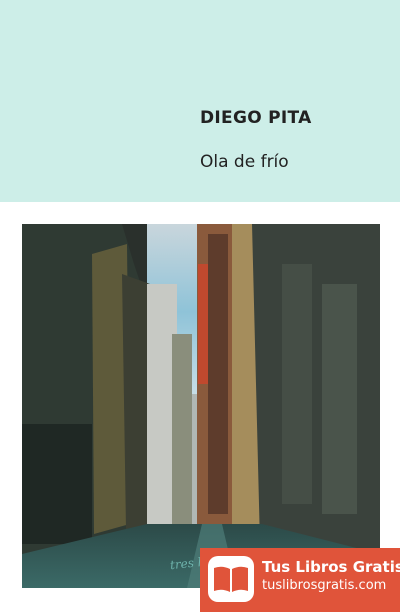 This screenshot has height=612, width=400. Describe the element at coordinates (244, 162) in the screenshot. I see `book-title: Ola de frío` at that location.